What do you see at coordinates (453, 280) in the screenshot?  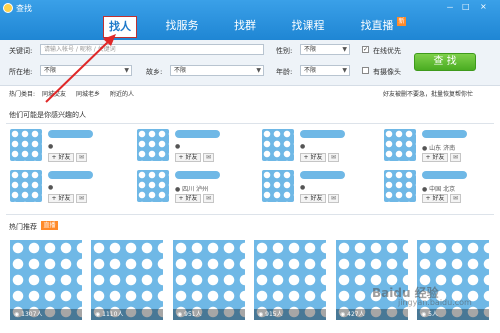 I see `live-thumbnail: ◉ 5人` at bounding box center [453, 280].